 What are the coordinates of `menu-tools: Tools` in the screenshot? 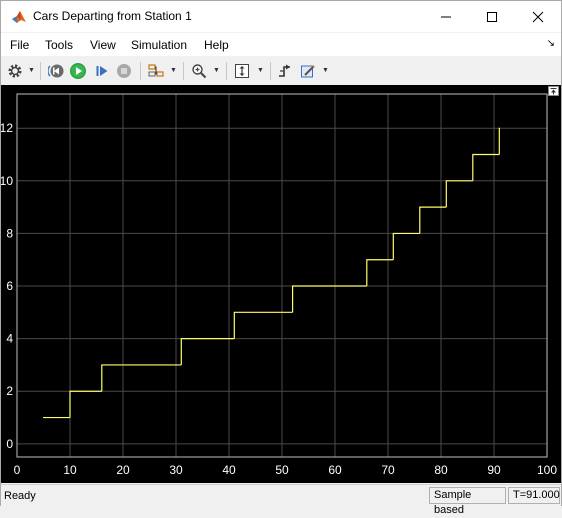 It's located at (59, 45).